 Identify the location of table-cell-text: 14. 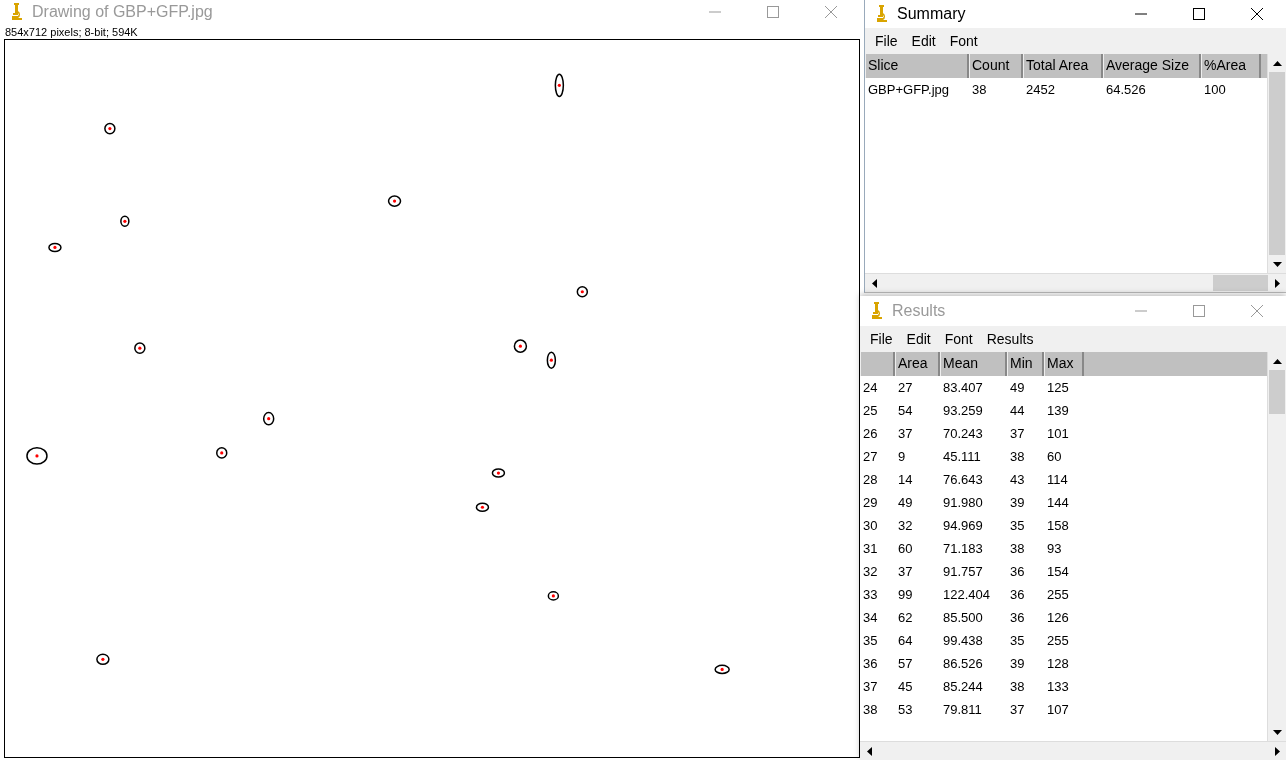
(905, 479).